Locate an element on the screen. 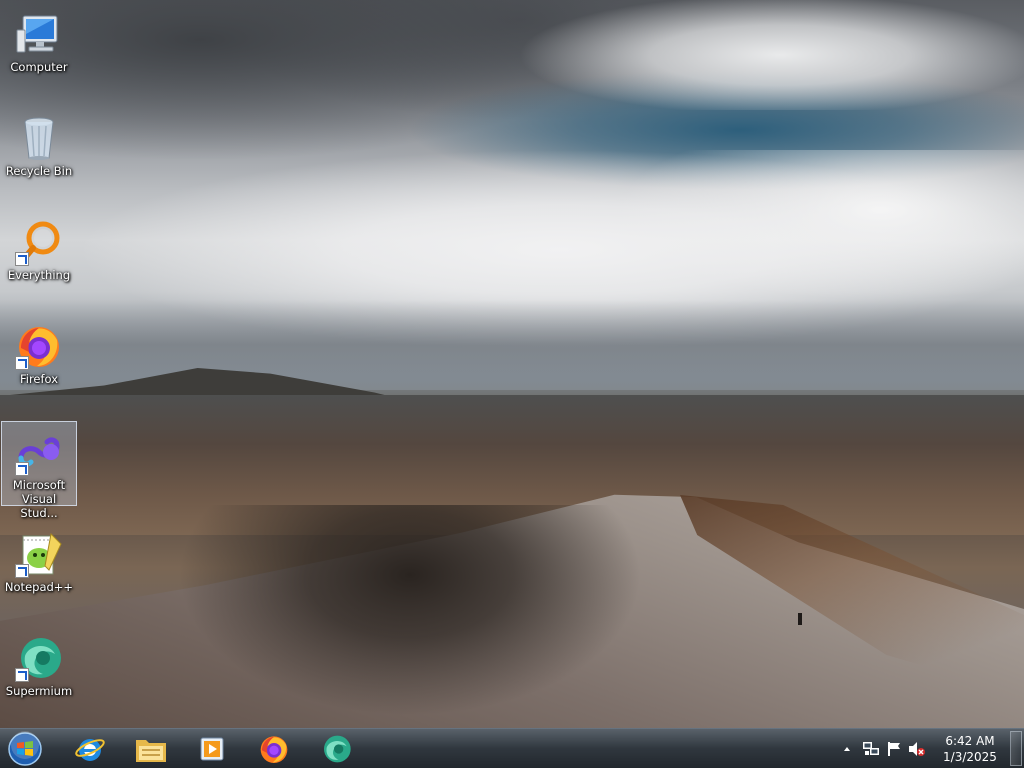 The width and height of the screenshot is (1024, 771). taskbar-internet-explorer is located at coordinates (90, 749).